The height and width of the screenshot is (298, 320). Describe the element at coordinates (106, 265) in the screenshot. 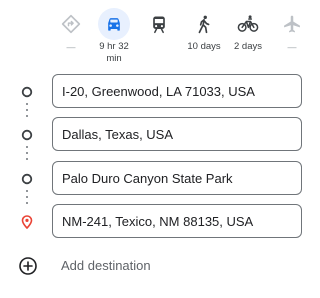

I see `add-destination-label: Add destination` at that location.